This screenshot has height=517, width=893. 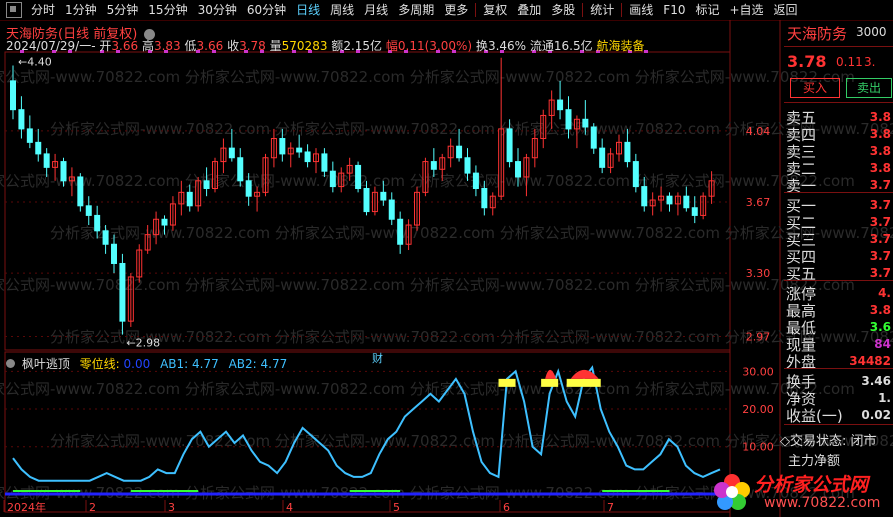 I want to click on trade-status: ◇交易状态: 闭市, so click(x=828, y=441).